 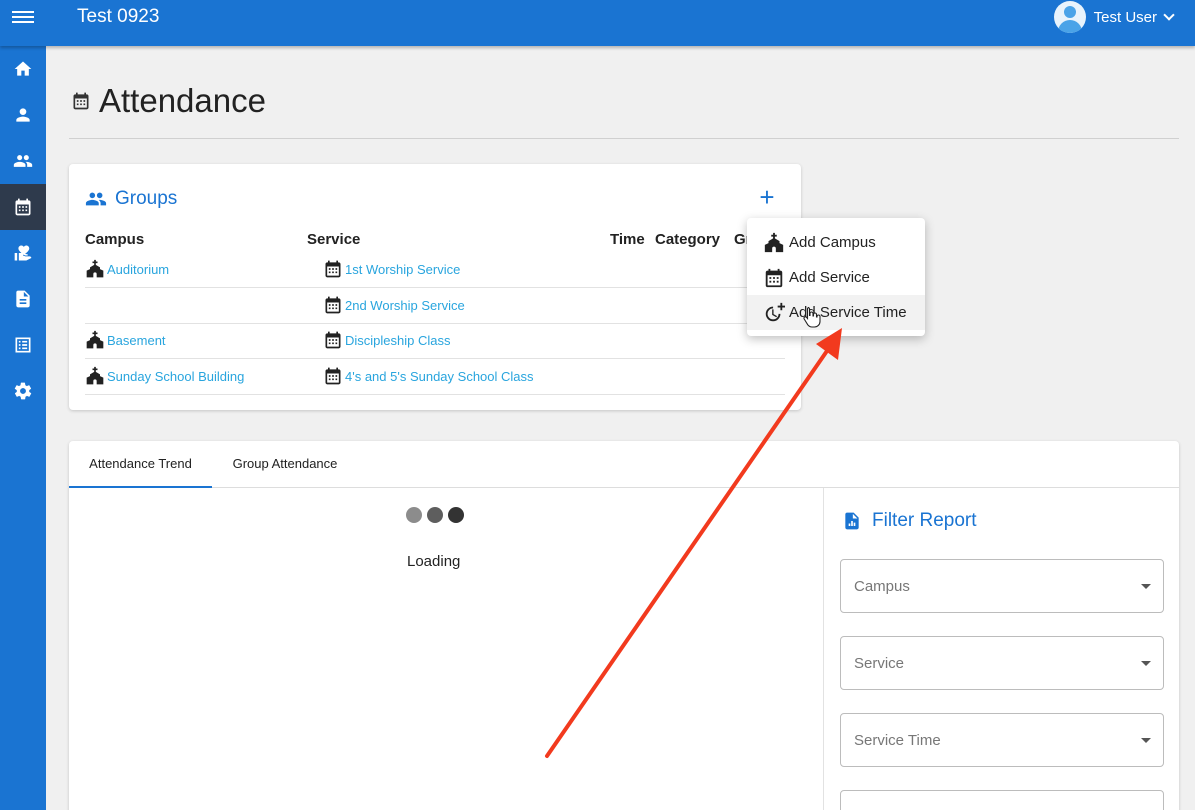 I want to click on loading-text: Loading, so click(x=434, y=561).